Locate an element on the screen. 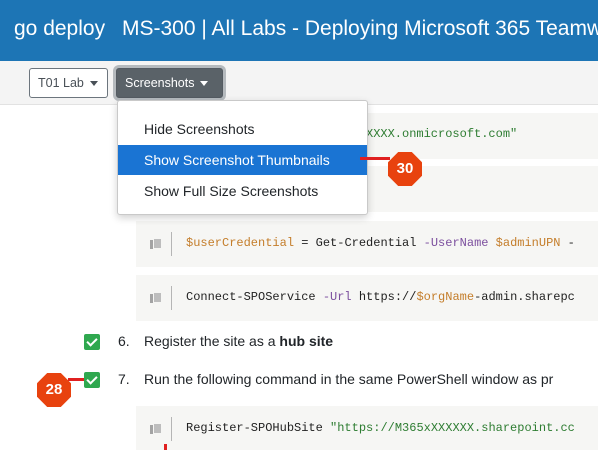 This screenshot has width=598, height=450. annotation-badge-28: 28 is located at coordinates (54, 390).